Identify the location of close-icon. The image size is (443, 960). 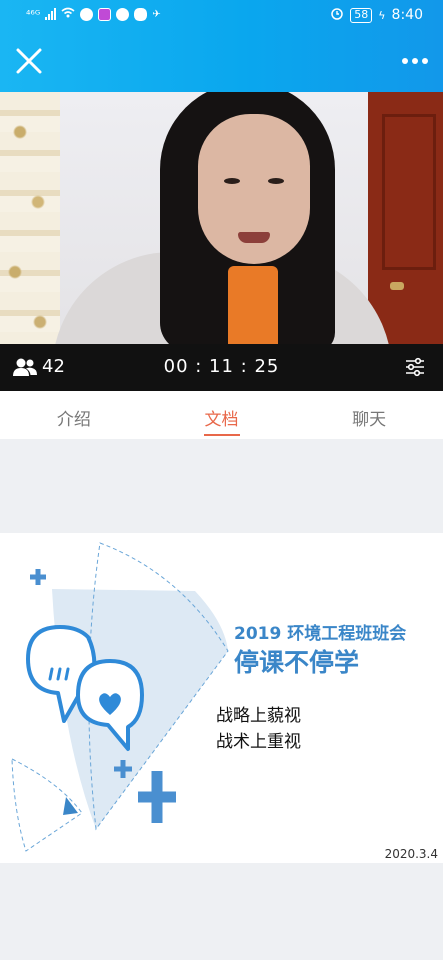
(29, 61).